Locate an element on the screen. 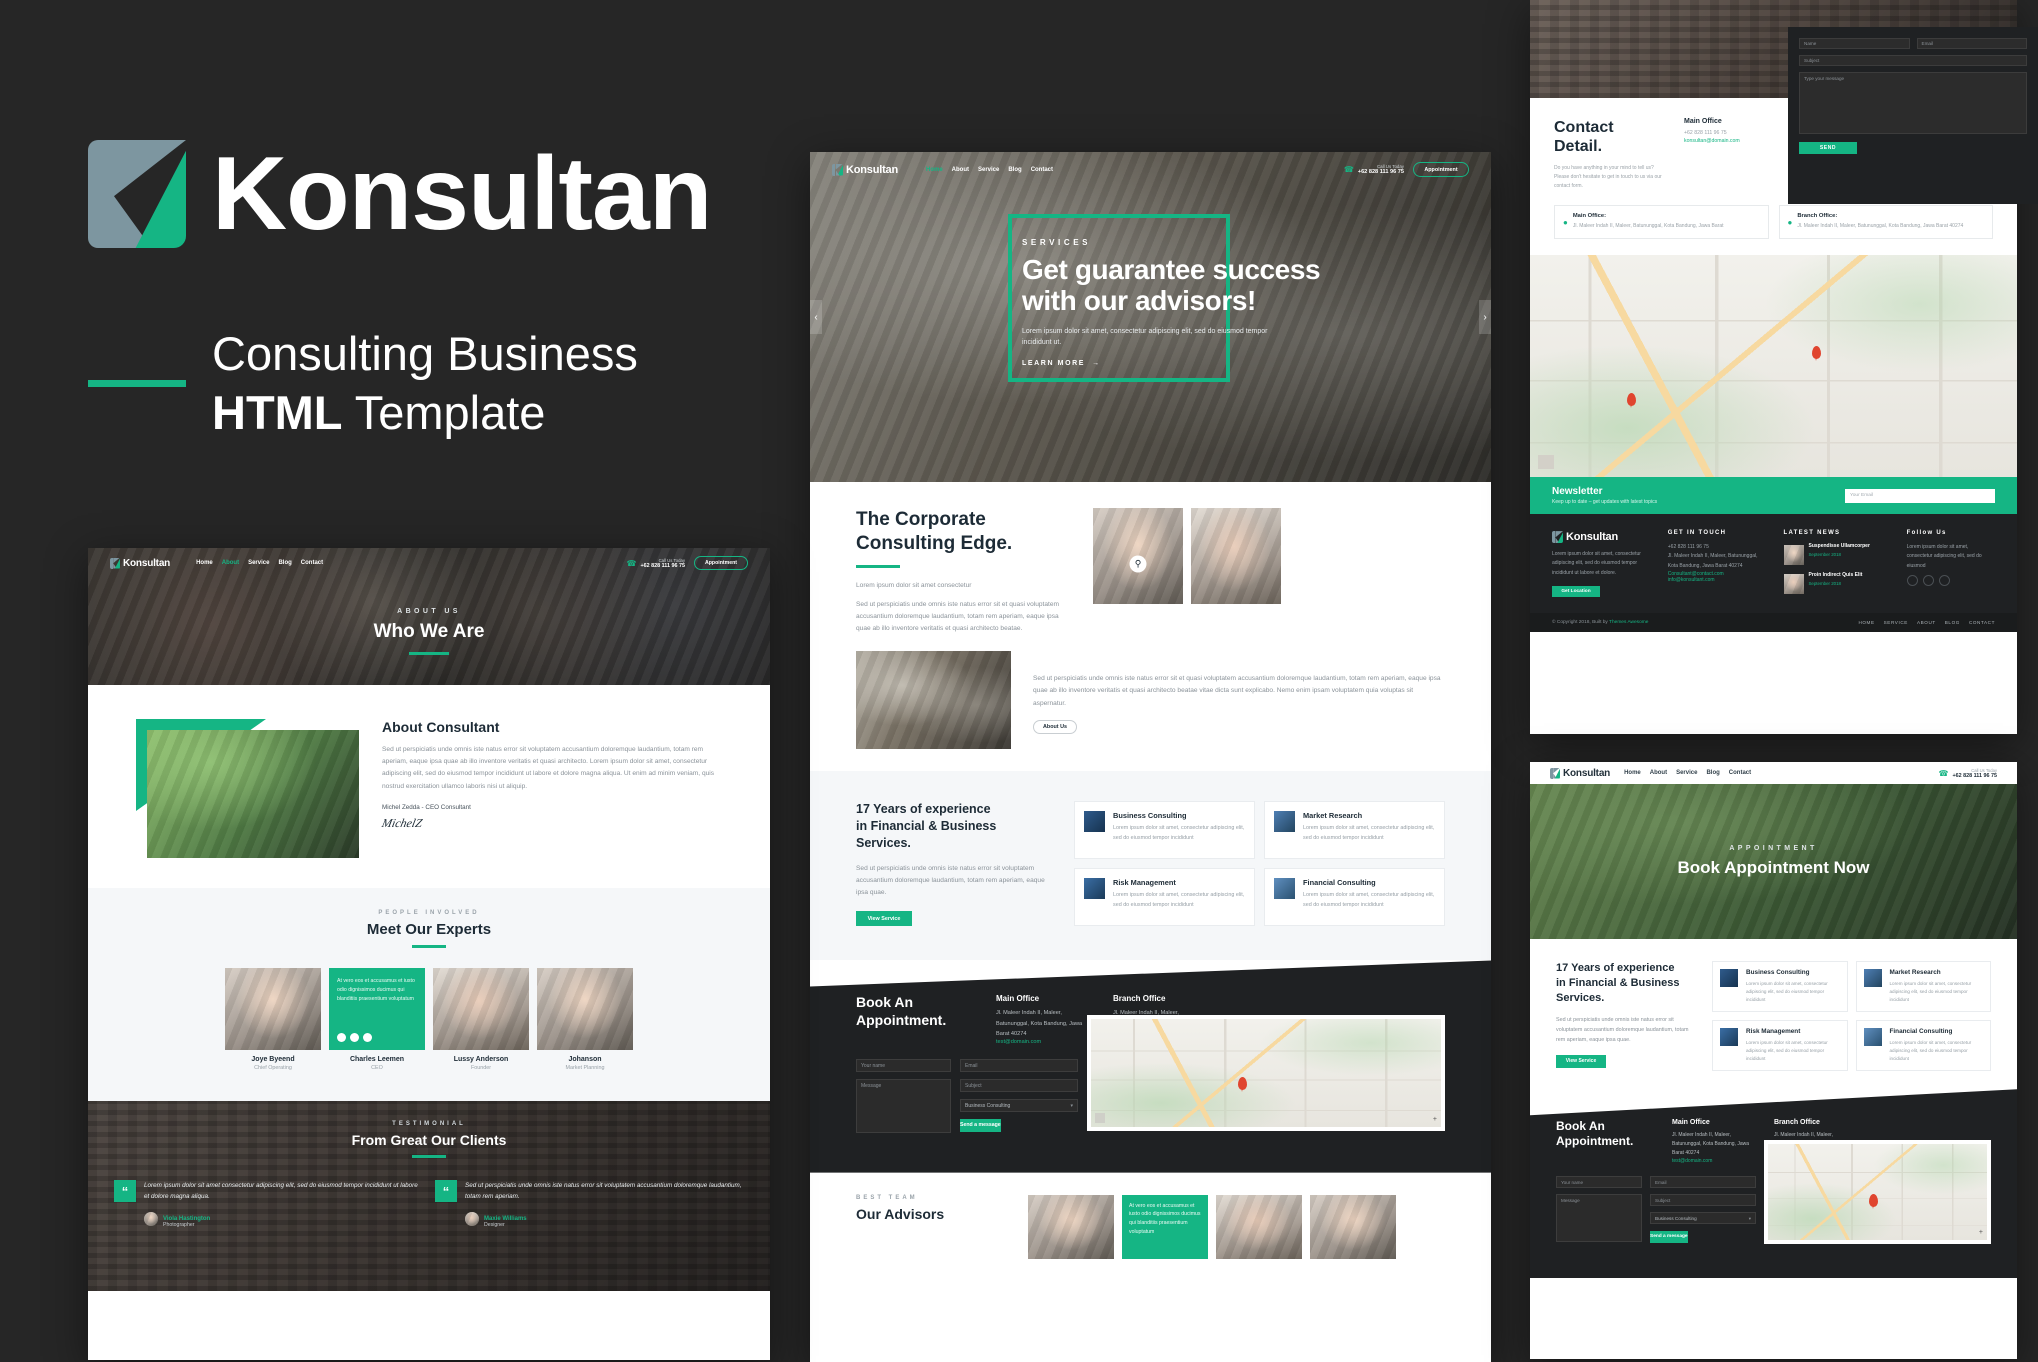  expert-card: Lussy Anderson Founder is located at coordinates (481, 1019).